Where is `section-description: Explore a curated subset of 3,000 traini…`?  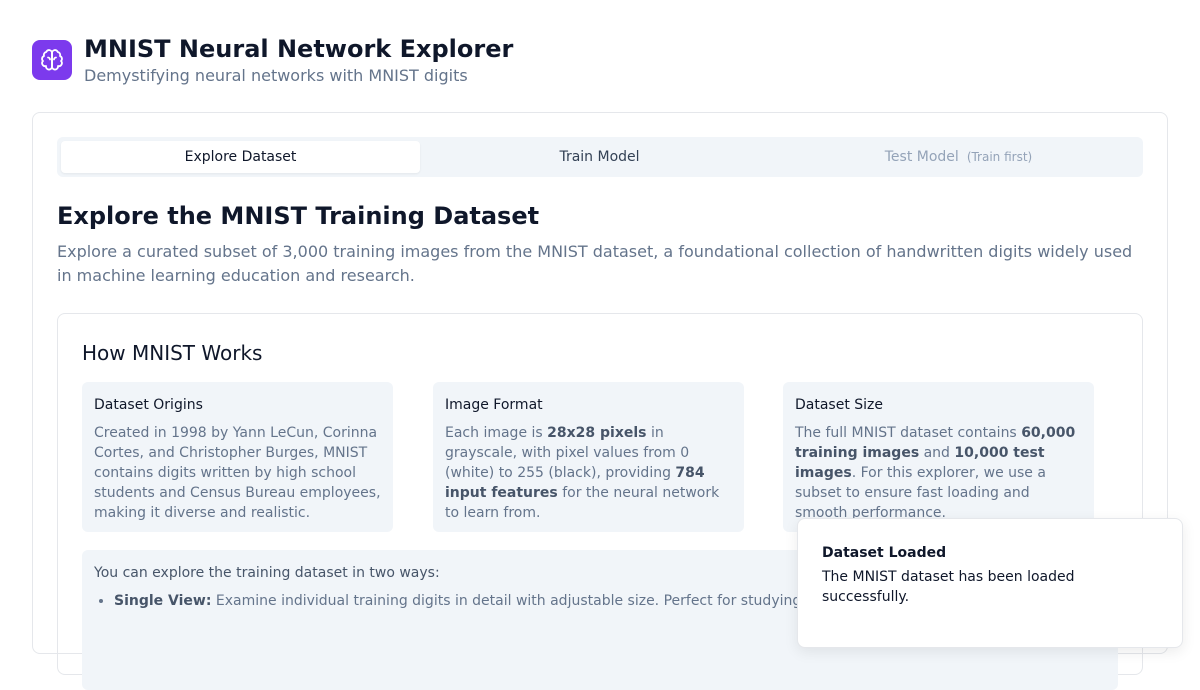
section-description: Explore a curated subset of 3,000 traini… is located at coordinates (595, 263).